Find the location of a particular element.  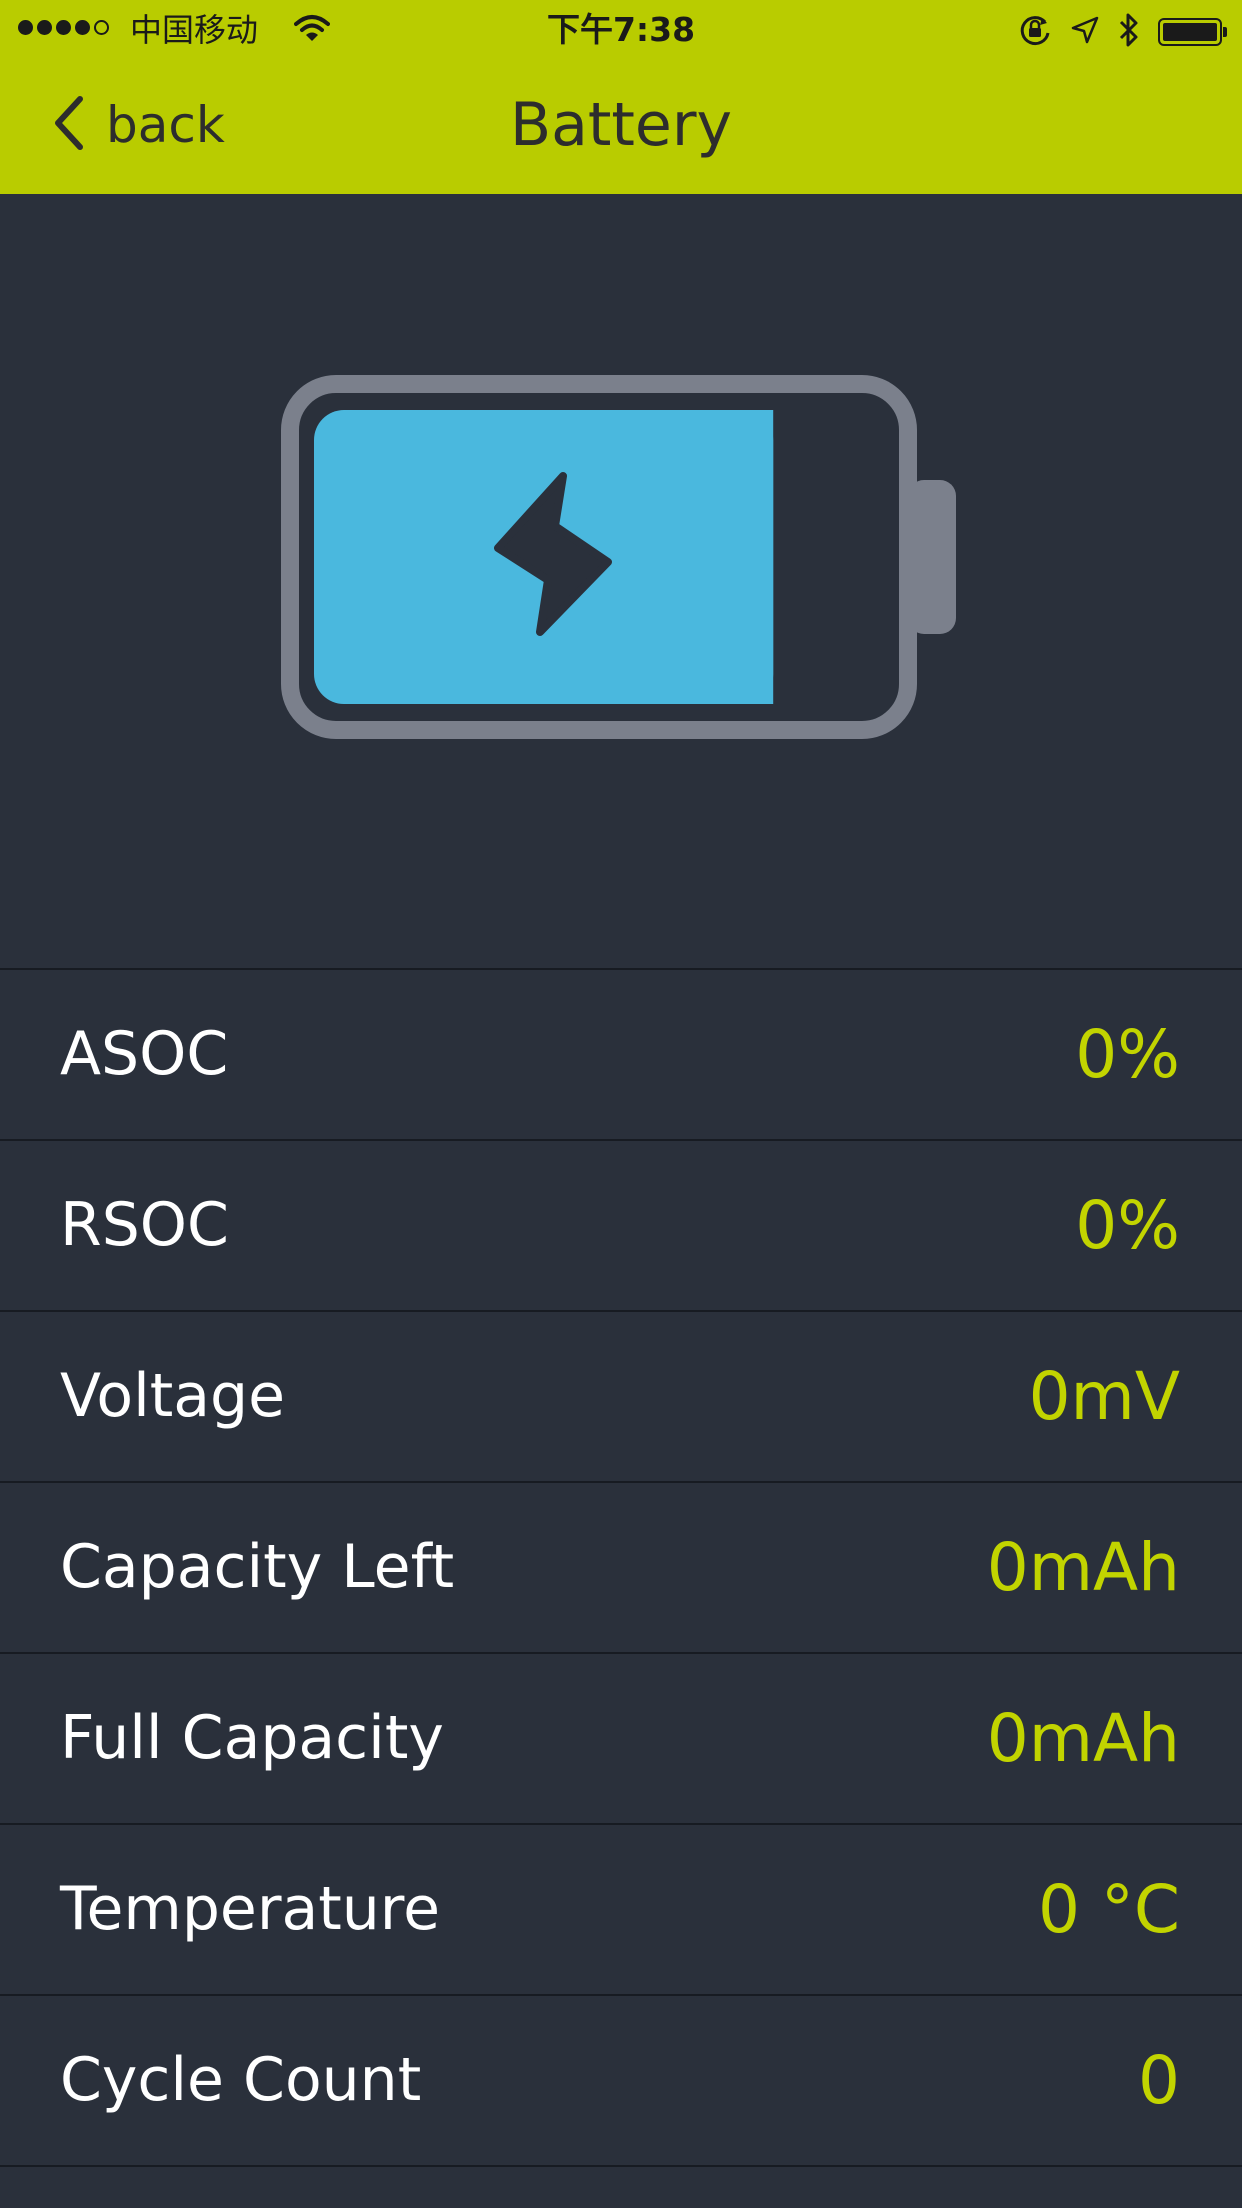

battery-illustration is located at coordinates (618, 557).